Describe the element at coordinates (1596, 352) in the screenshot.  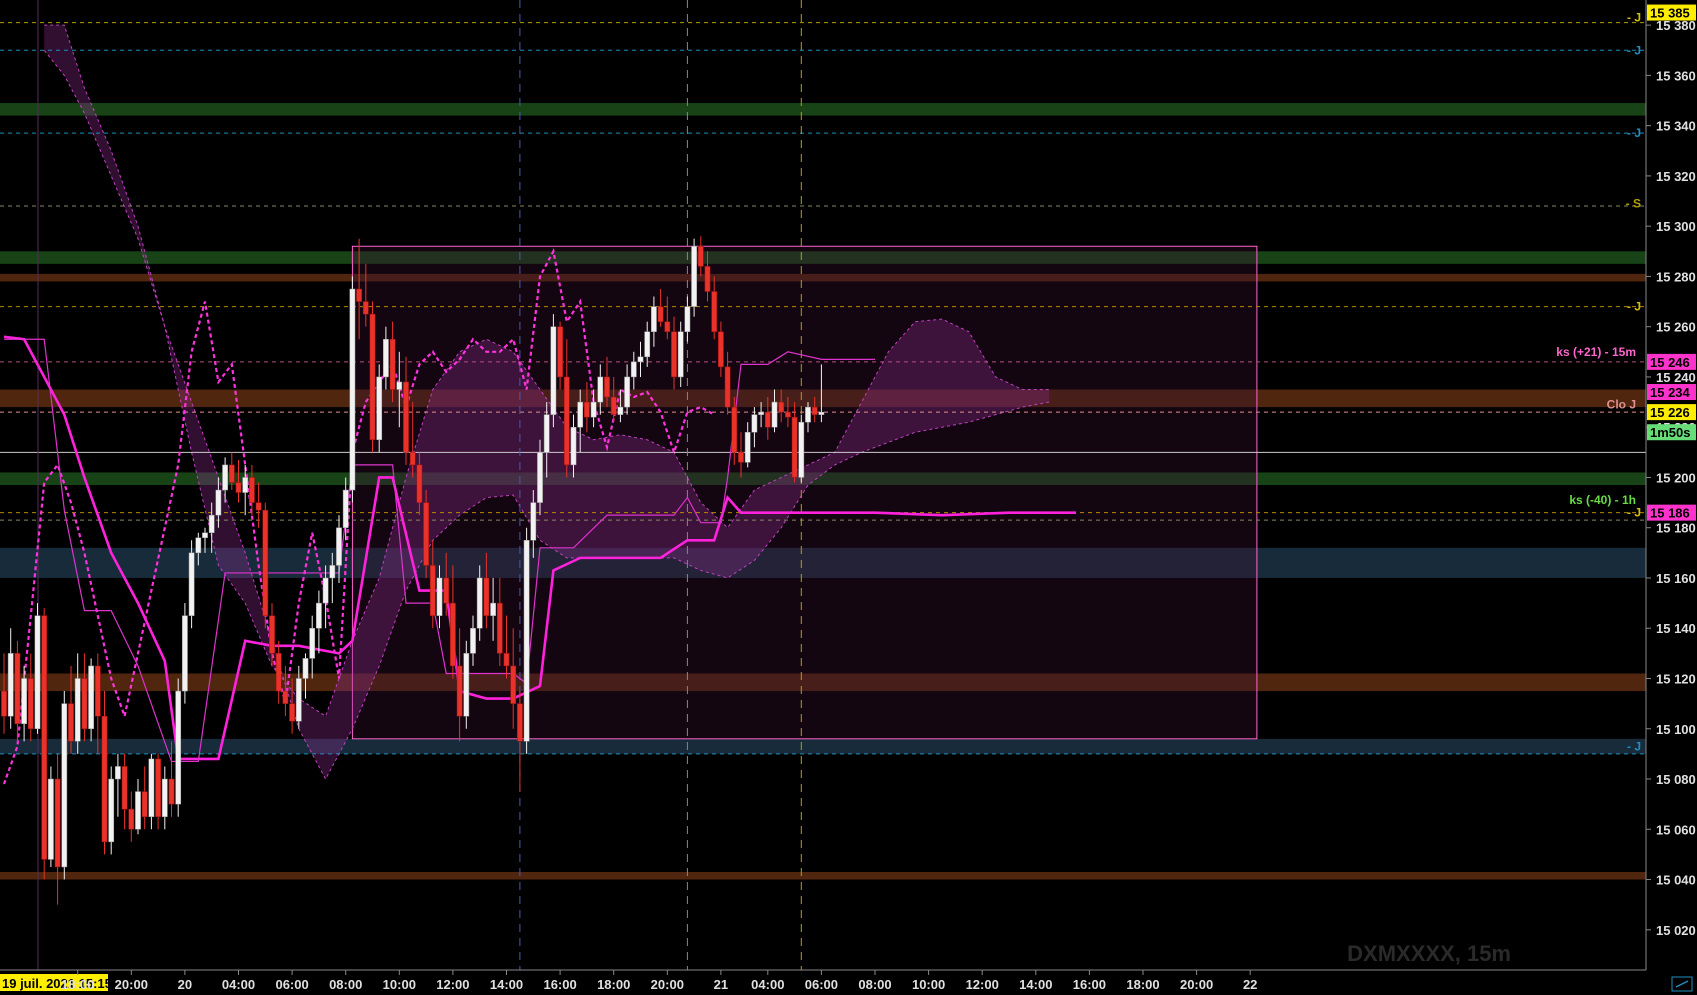
I see `level-label: ks (+21) - 15m` at that location.